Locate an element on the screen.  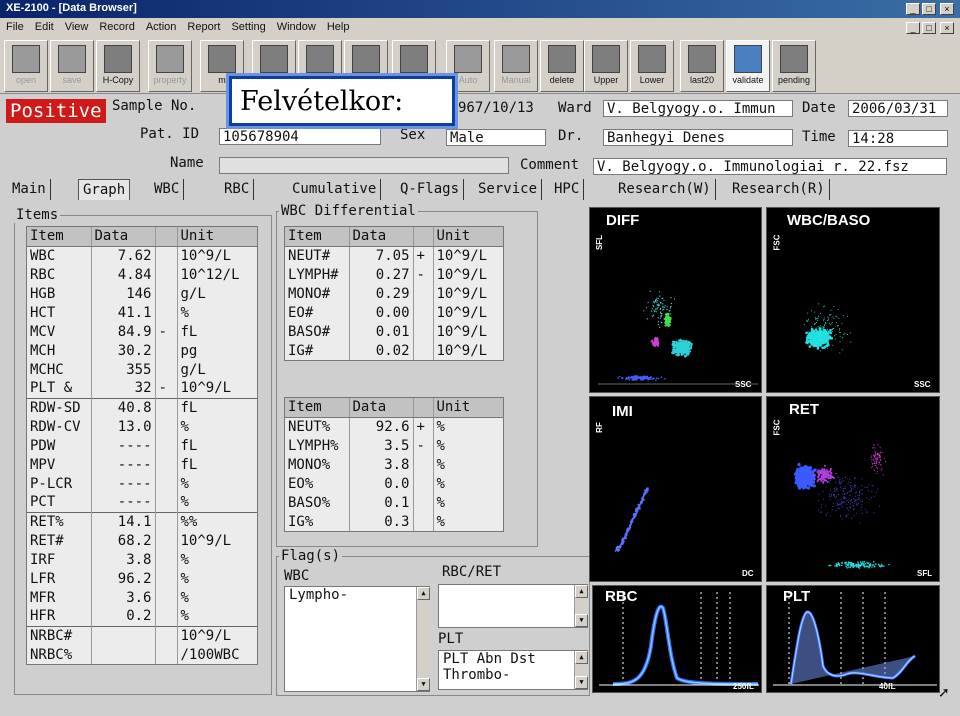
ward-field: V. Belgyogy.o. Immun is located at coordinates (698, 108).